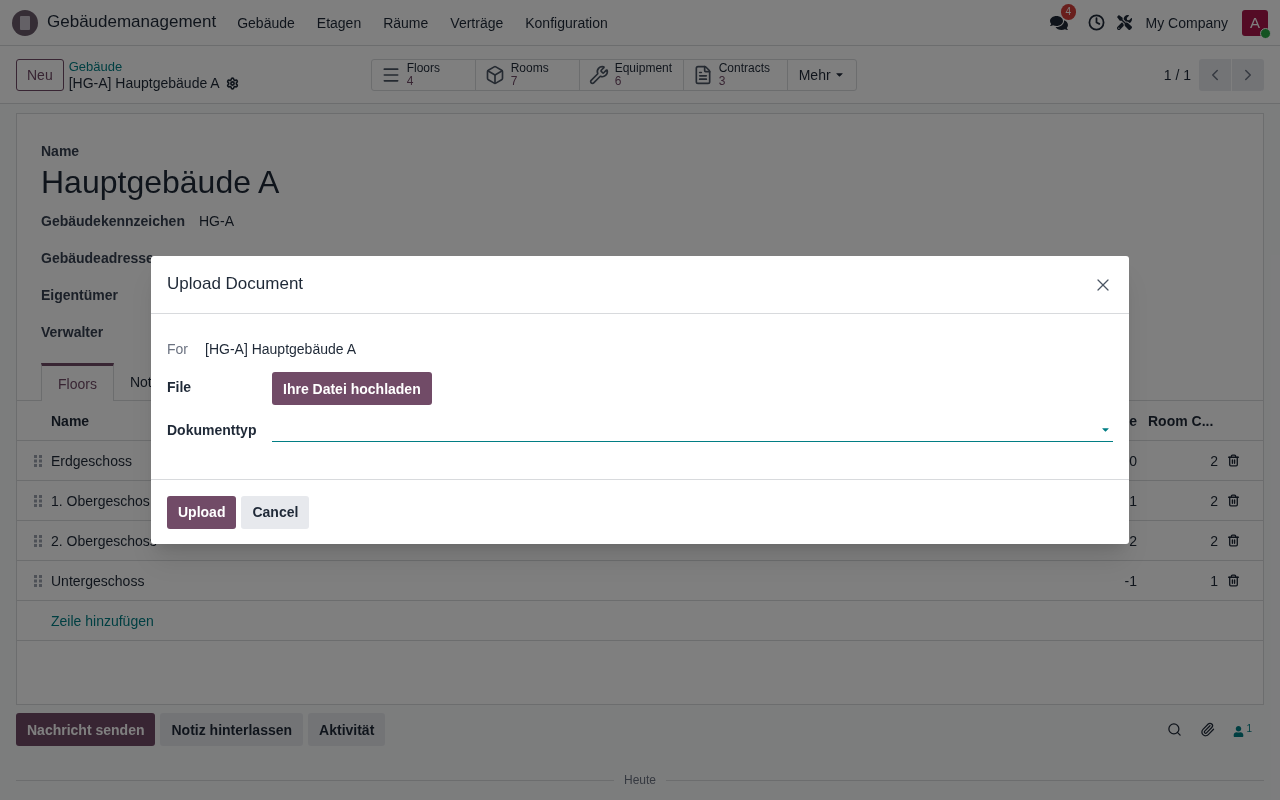 This screenshot has height=800, width=1280. Describe the element at coordinates (202, 512) in the screenshot. I see `dialog-button: Upload` at that location.